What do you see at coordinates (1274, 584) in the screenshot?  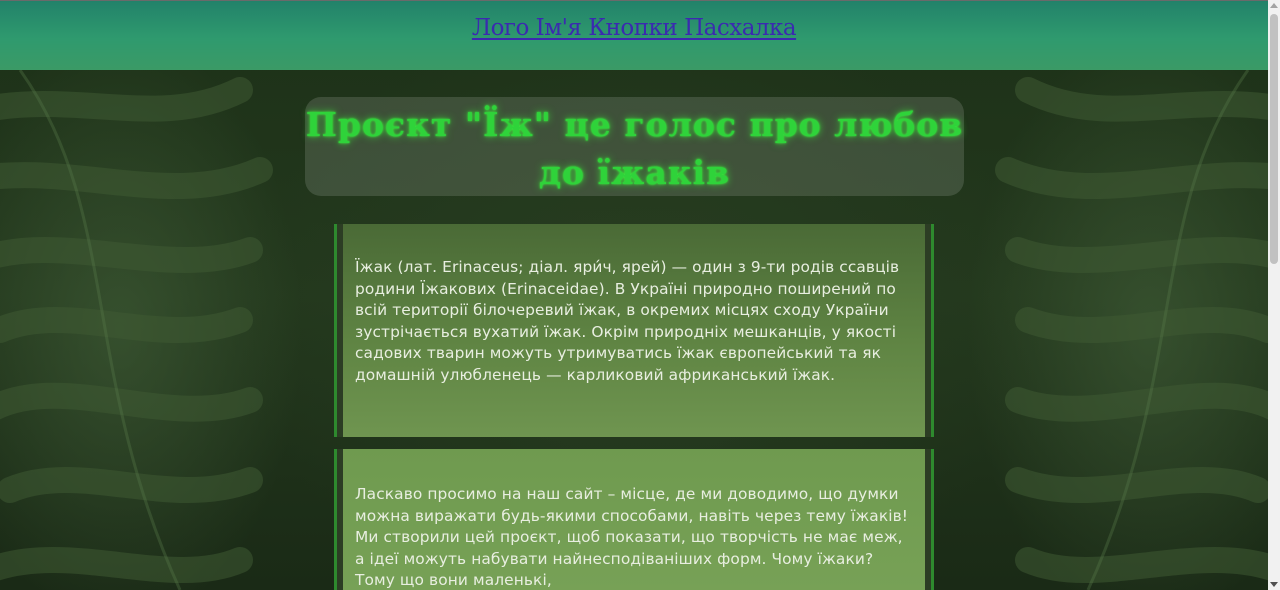 I see `chevron-down-icon` at bounding box center [1274, 584].